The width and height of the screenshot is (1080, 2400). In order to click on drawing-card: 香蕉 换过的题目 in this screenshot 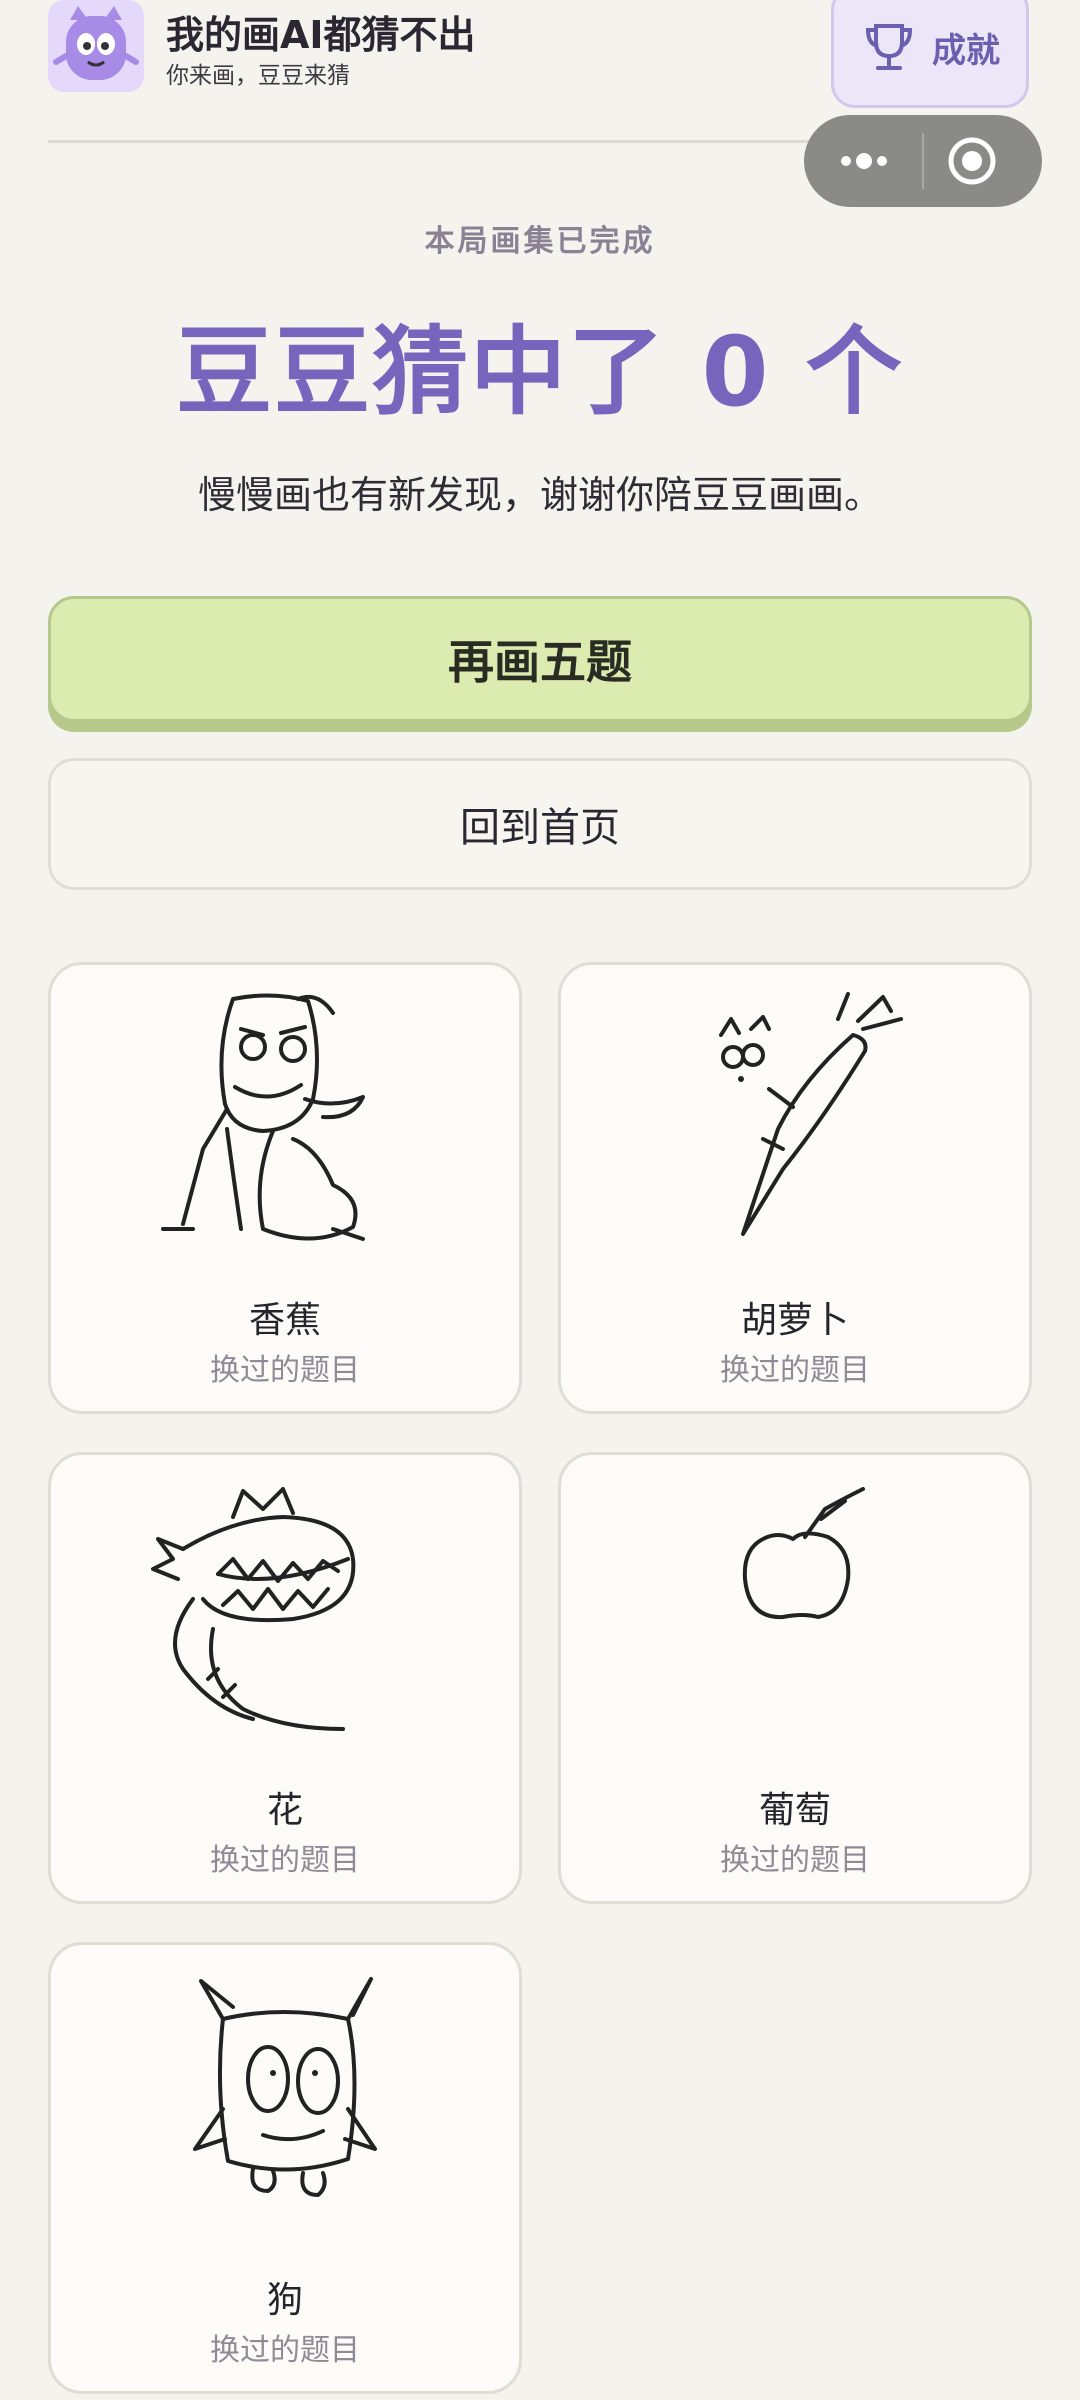, I will do `click(285, 1188)`.